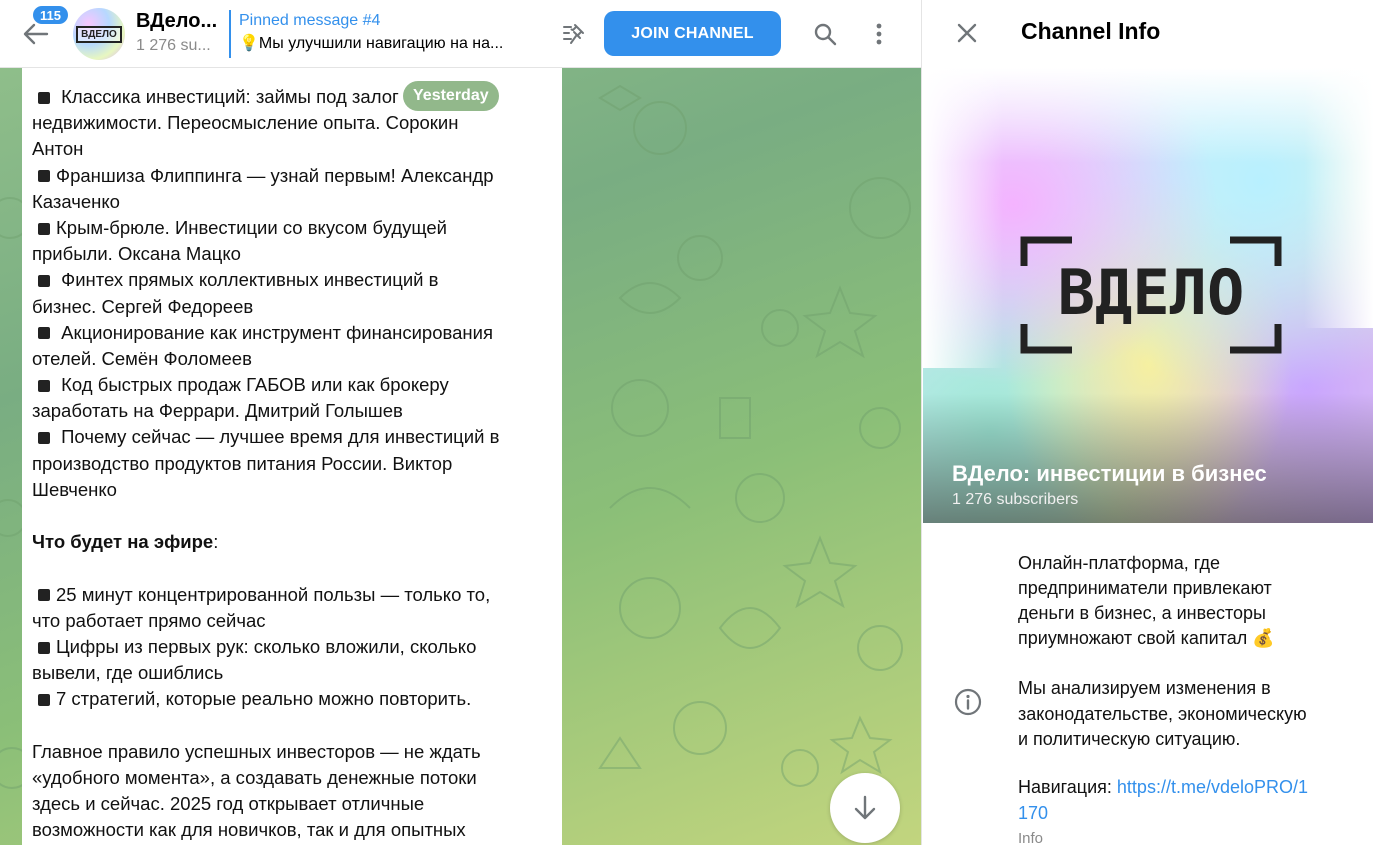  I want to click on message-line-text: Финтех прямых коллективных инвестиций в, so click(247, 280).